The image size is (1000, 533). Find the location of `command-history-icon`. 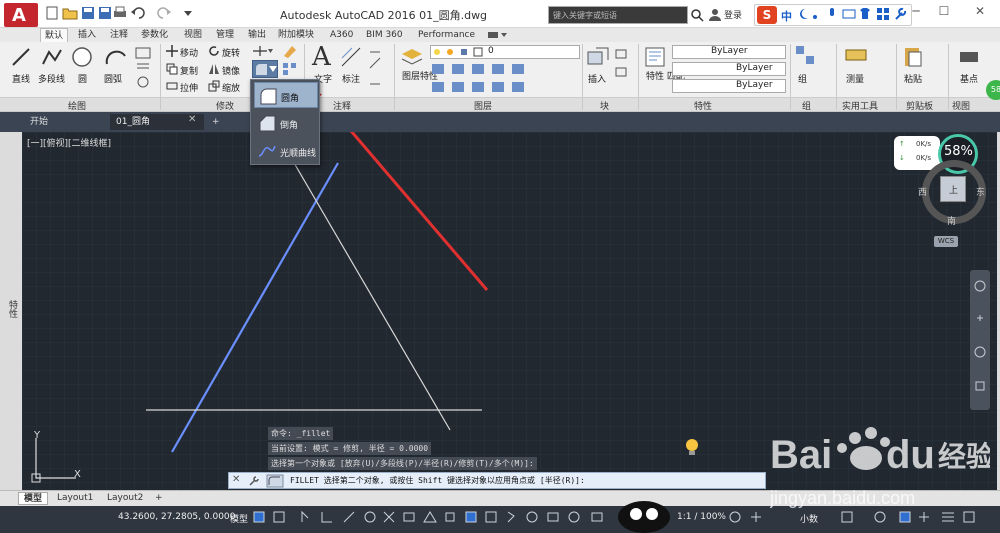

command-history-icon is located at coordinates (275, 481).